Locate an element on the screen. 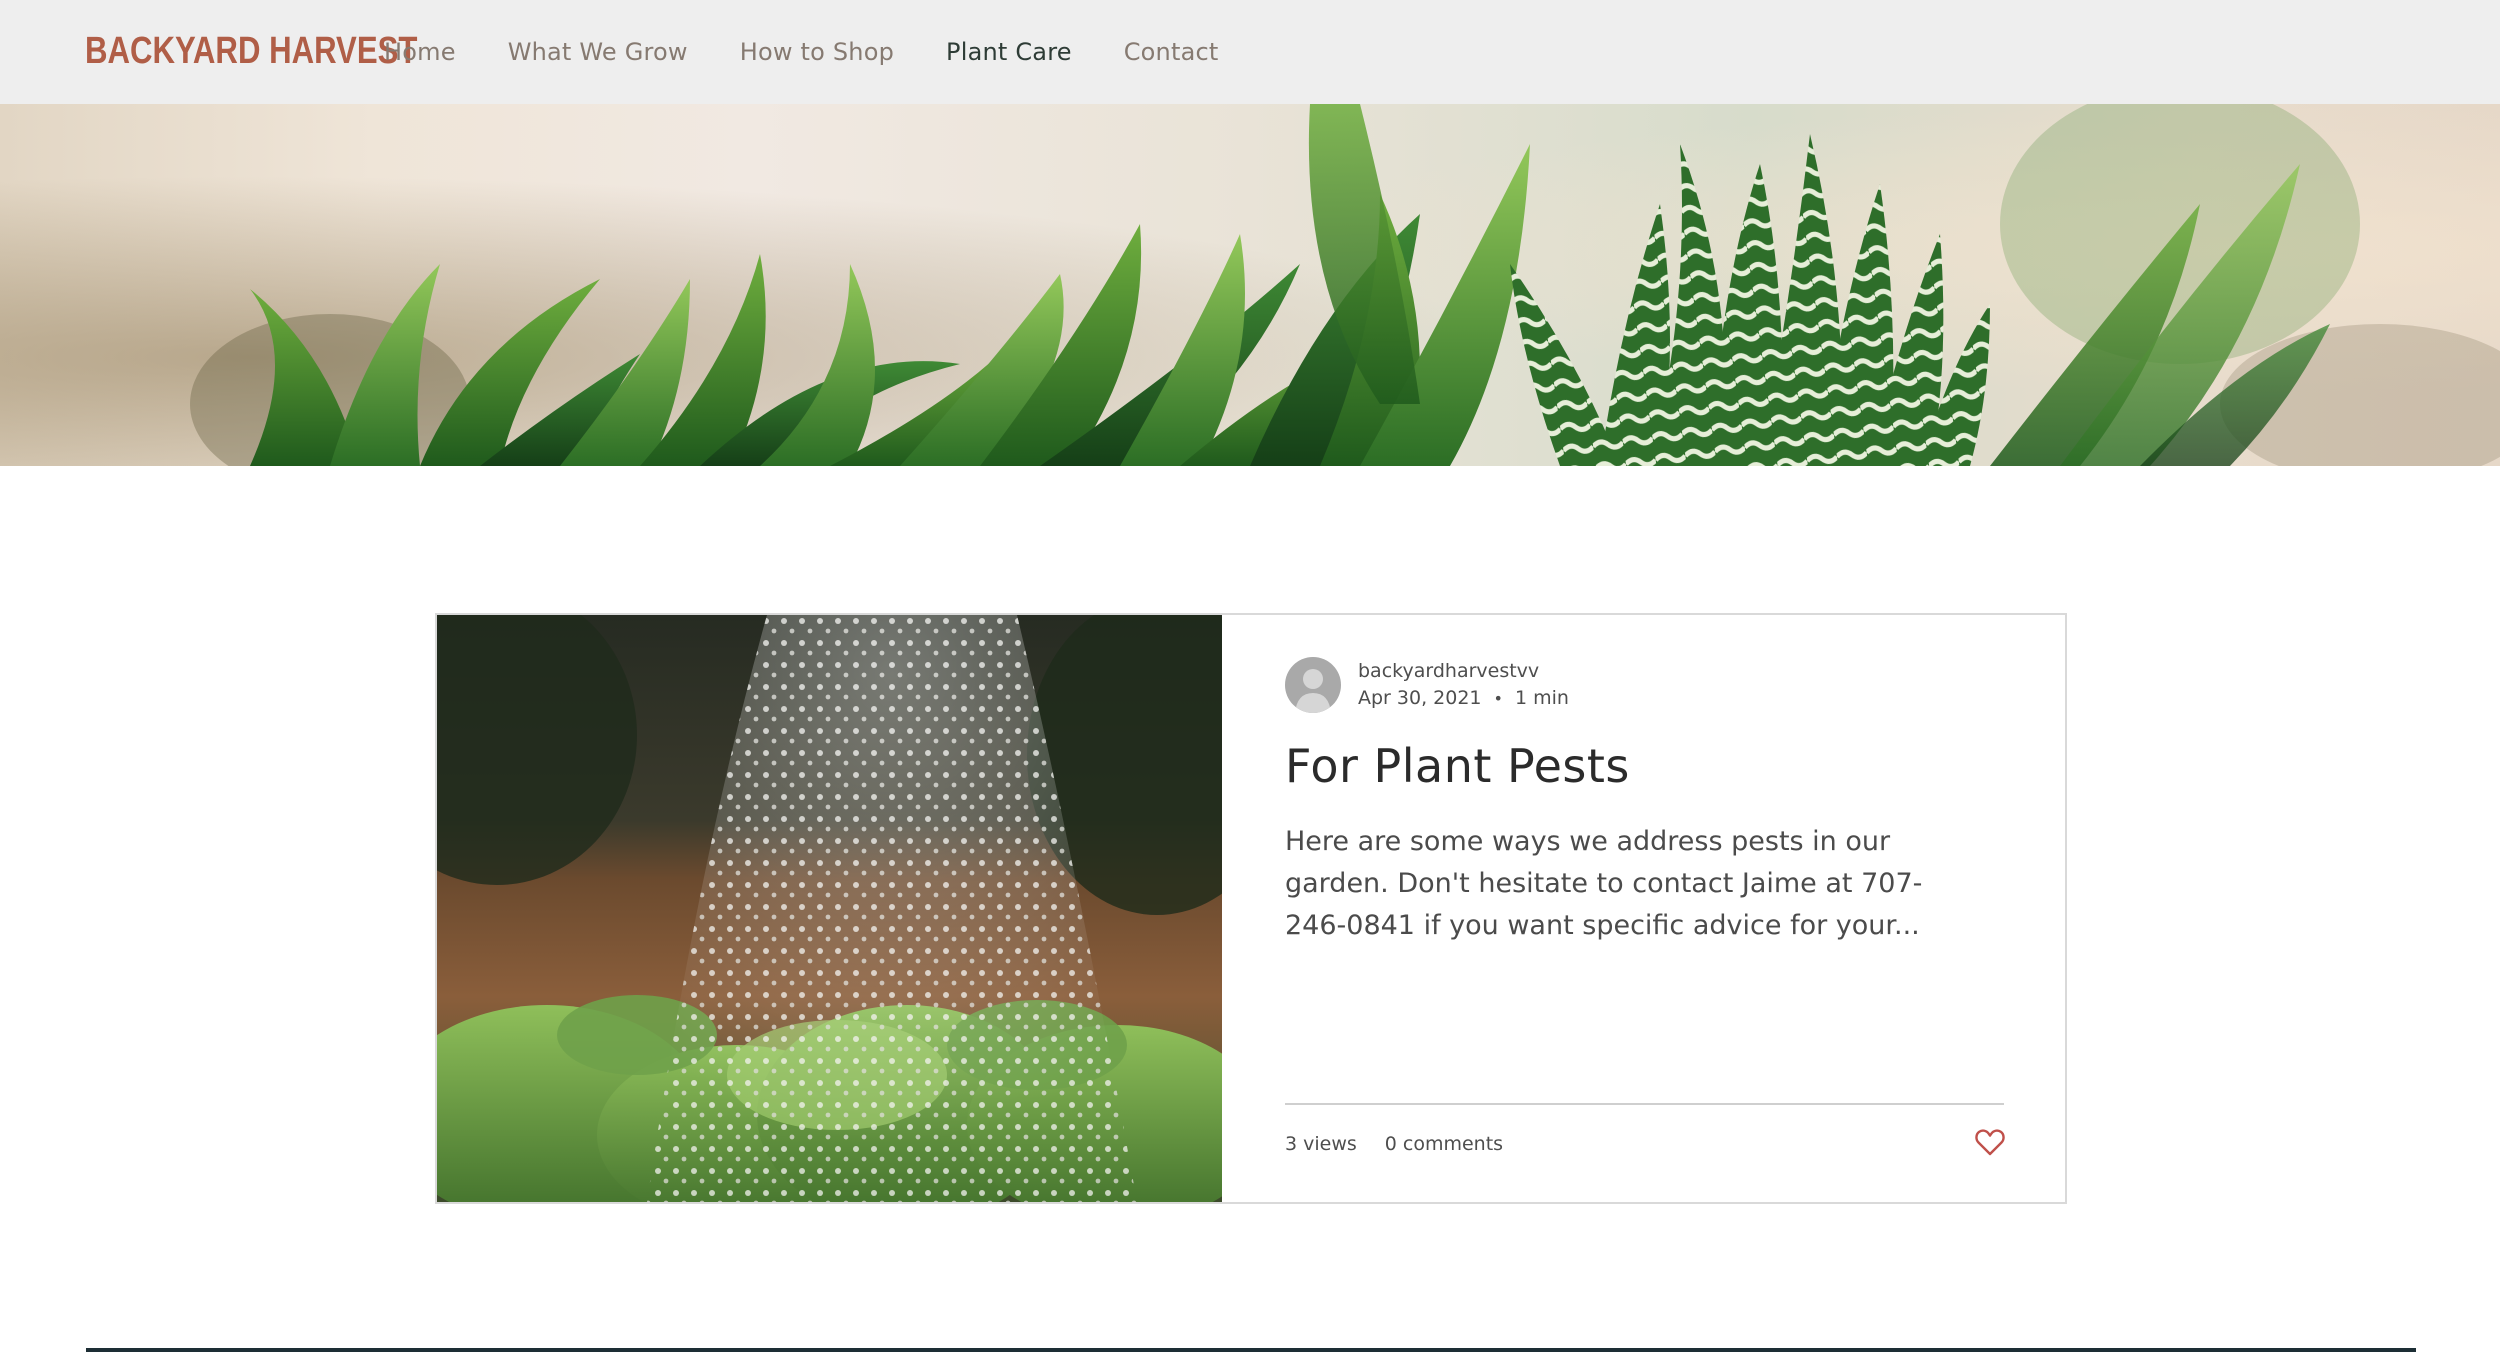 This screenshot has width=2500, height=1352. nav-item-plant-care: Plant Care is located at coordinates (1009, 52).